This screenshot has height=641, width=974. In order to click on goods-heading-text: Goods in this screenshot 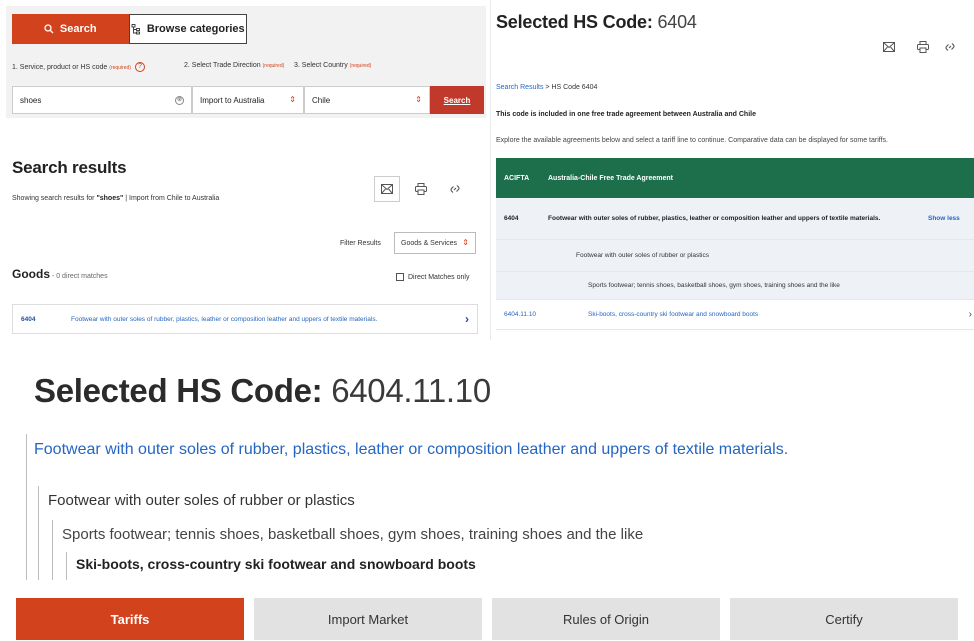, I will do `click(31, 274)`.